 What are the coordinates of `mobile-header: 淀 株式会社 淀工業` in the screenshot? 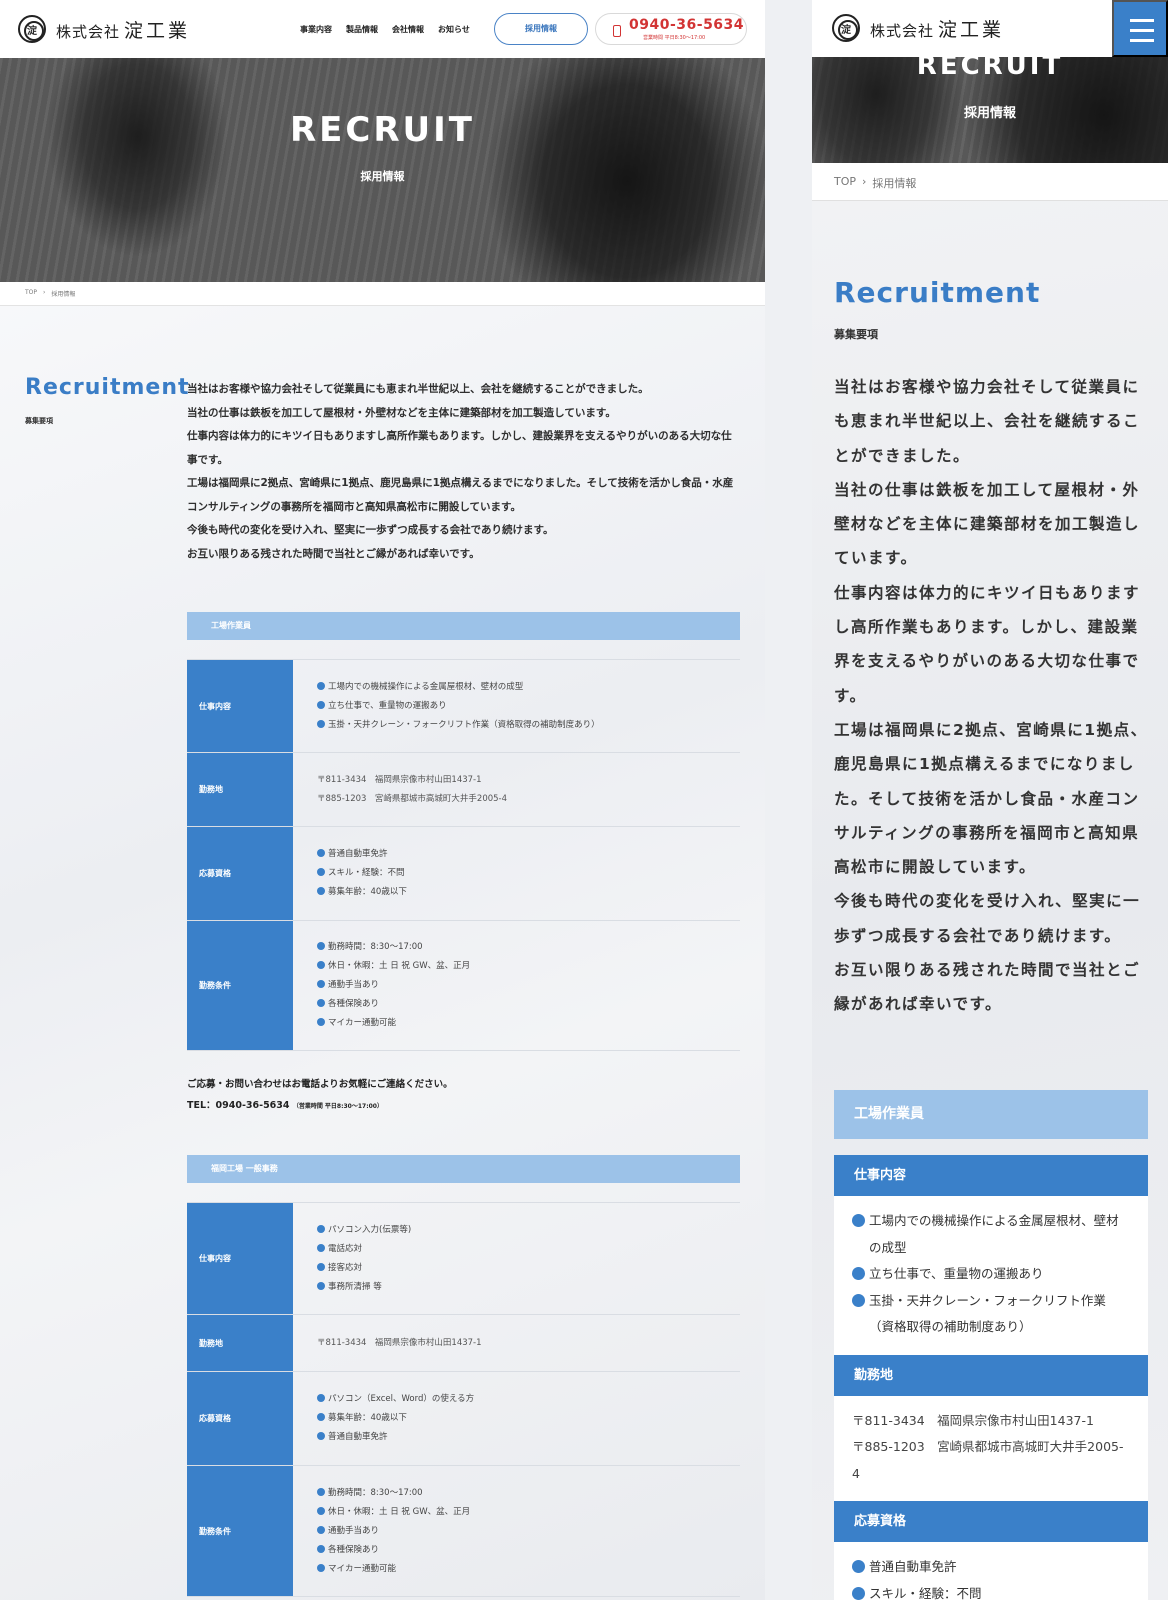 It's located at (990, 28).